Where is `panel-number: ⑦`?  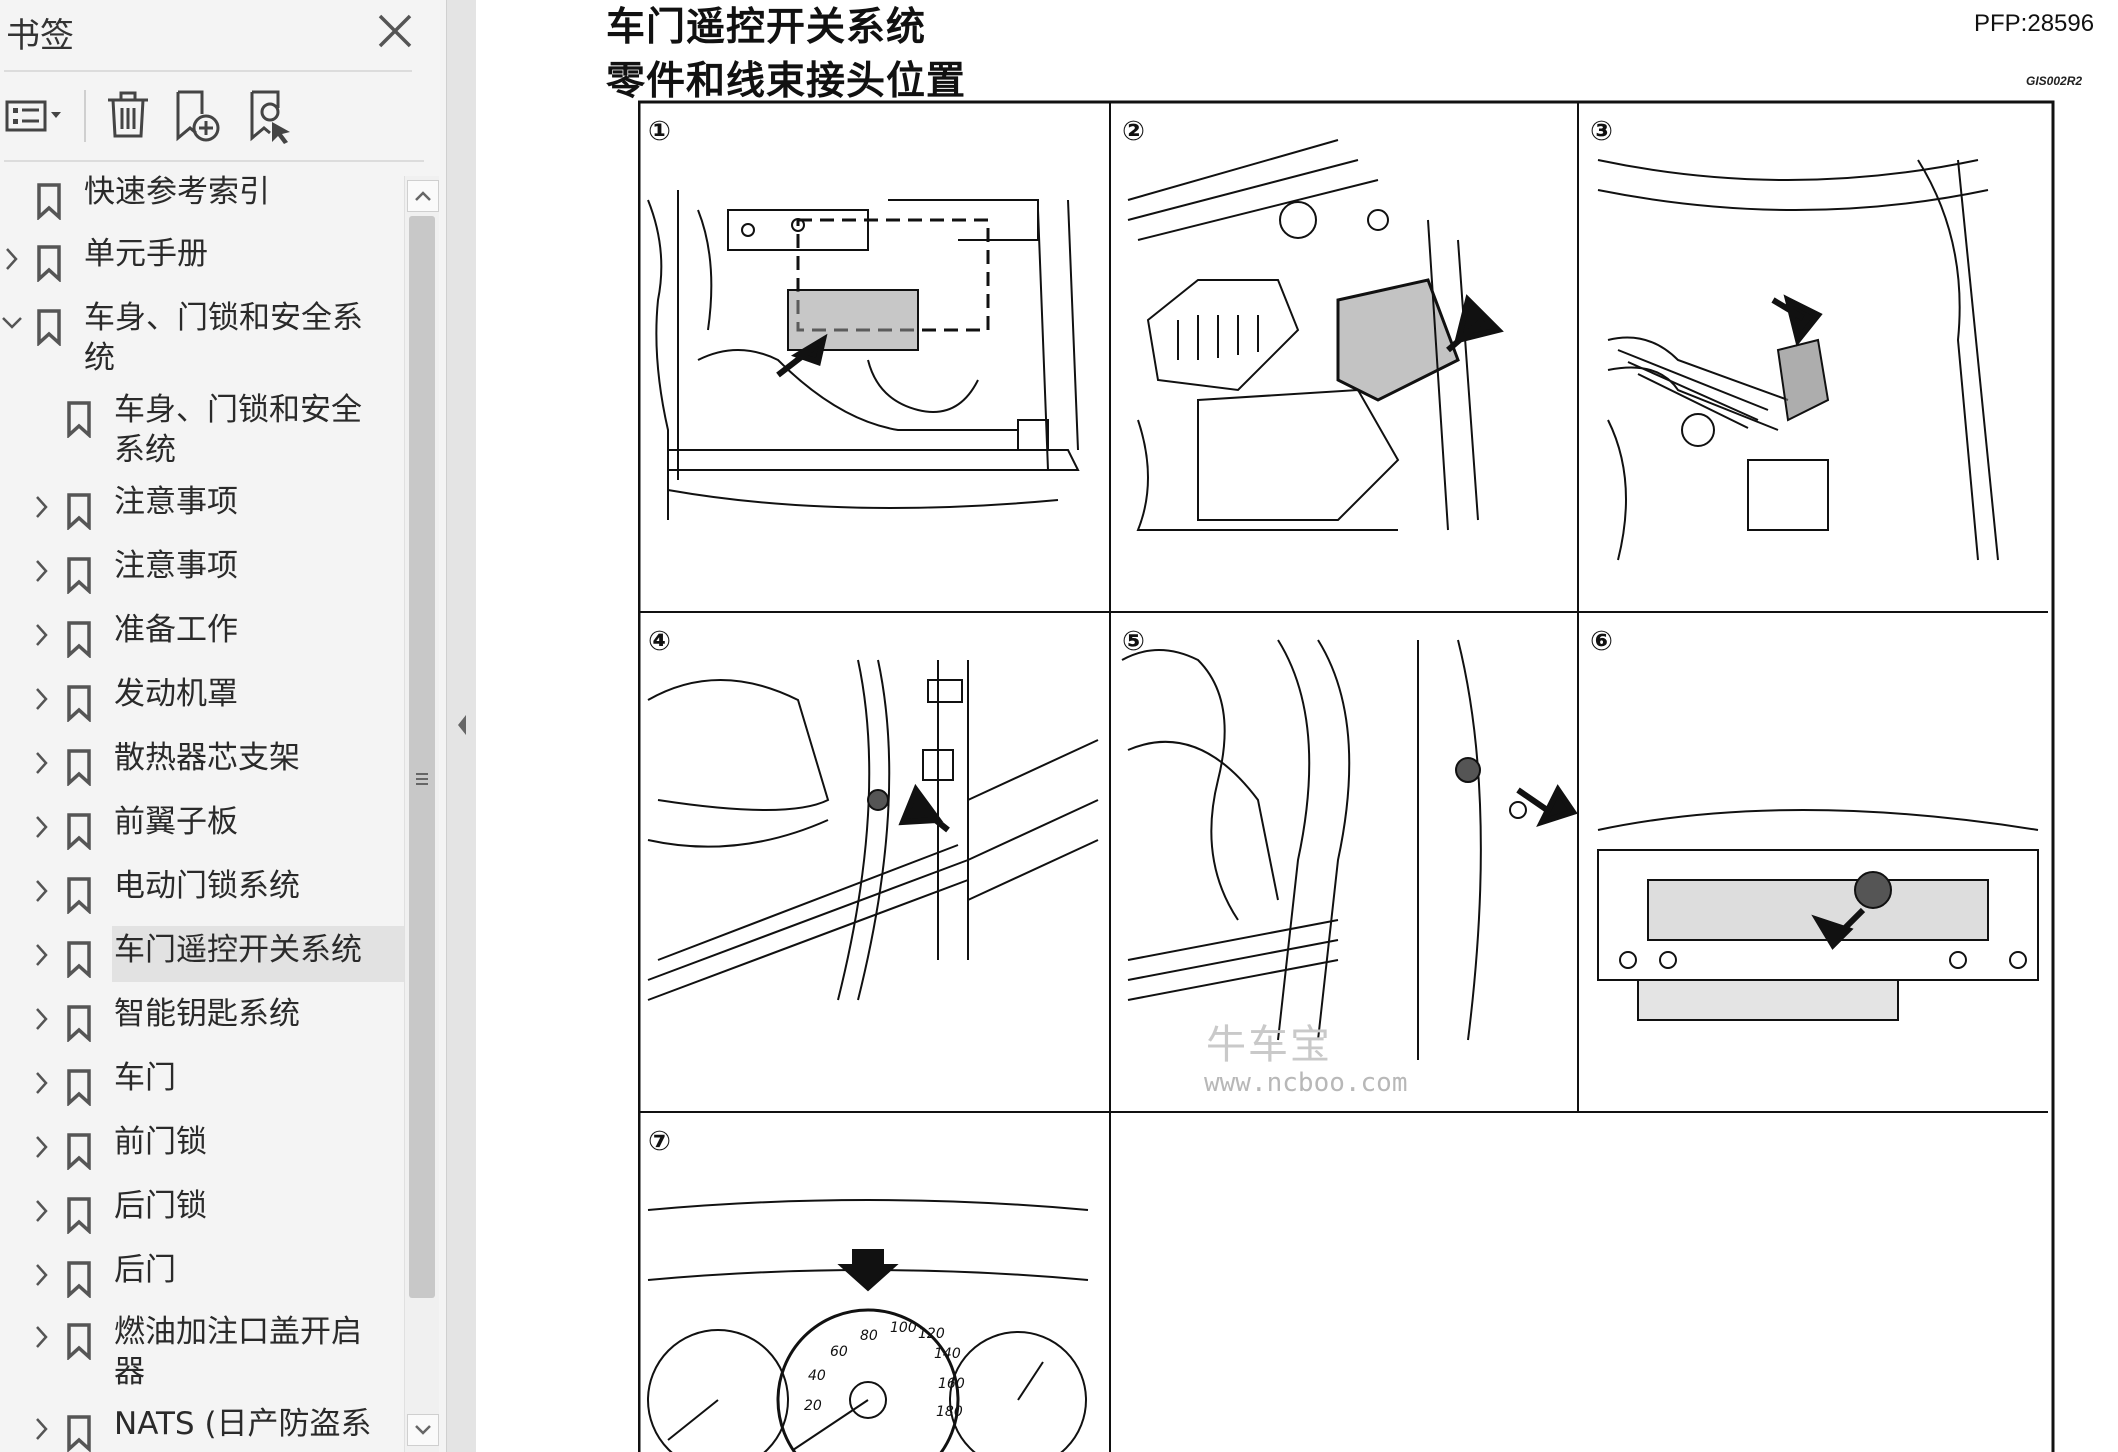
panel-number: ⑦ is located at coordinates (659, 1141).